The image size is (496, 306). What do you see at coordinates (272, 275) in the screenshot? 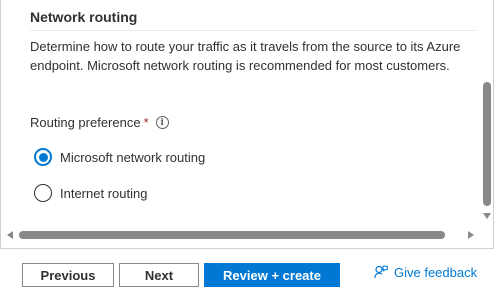
I see `review-create-button: Review + create` at bounding box center [272, 275].